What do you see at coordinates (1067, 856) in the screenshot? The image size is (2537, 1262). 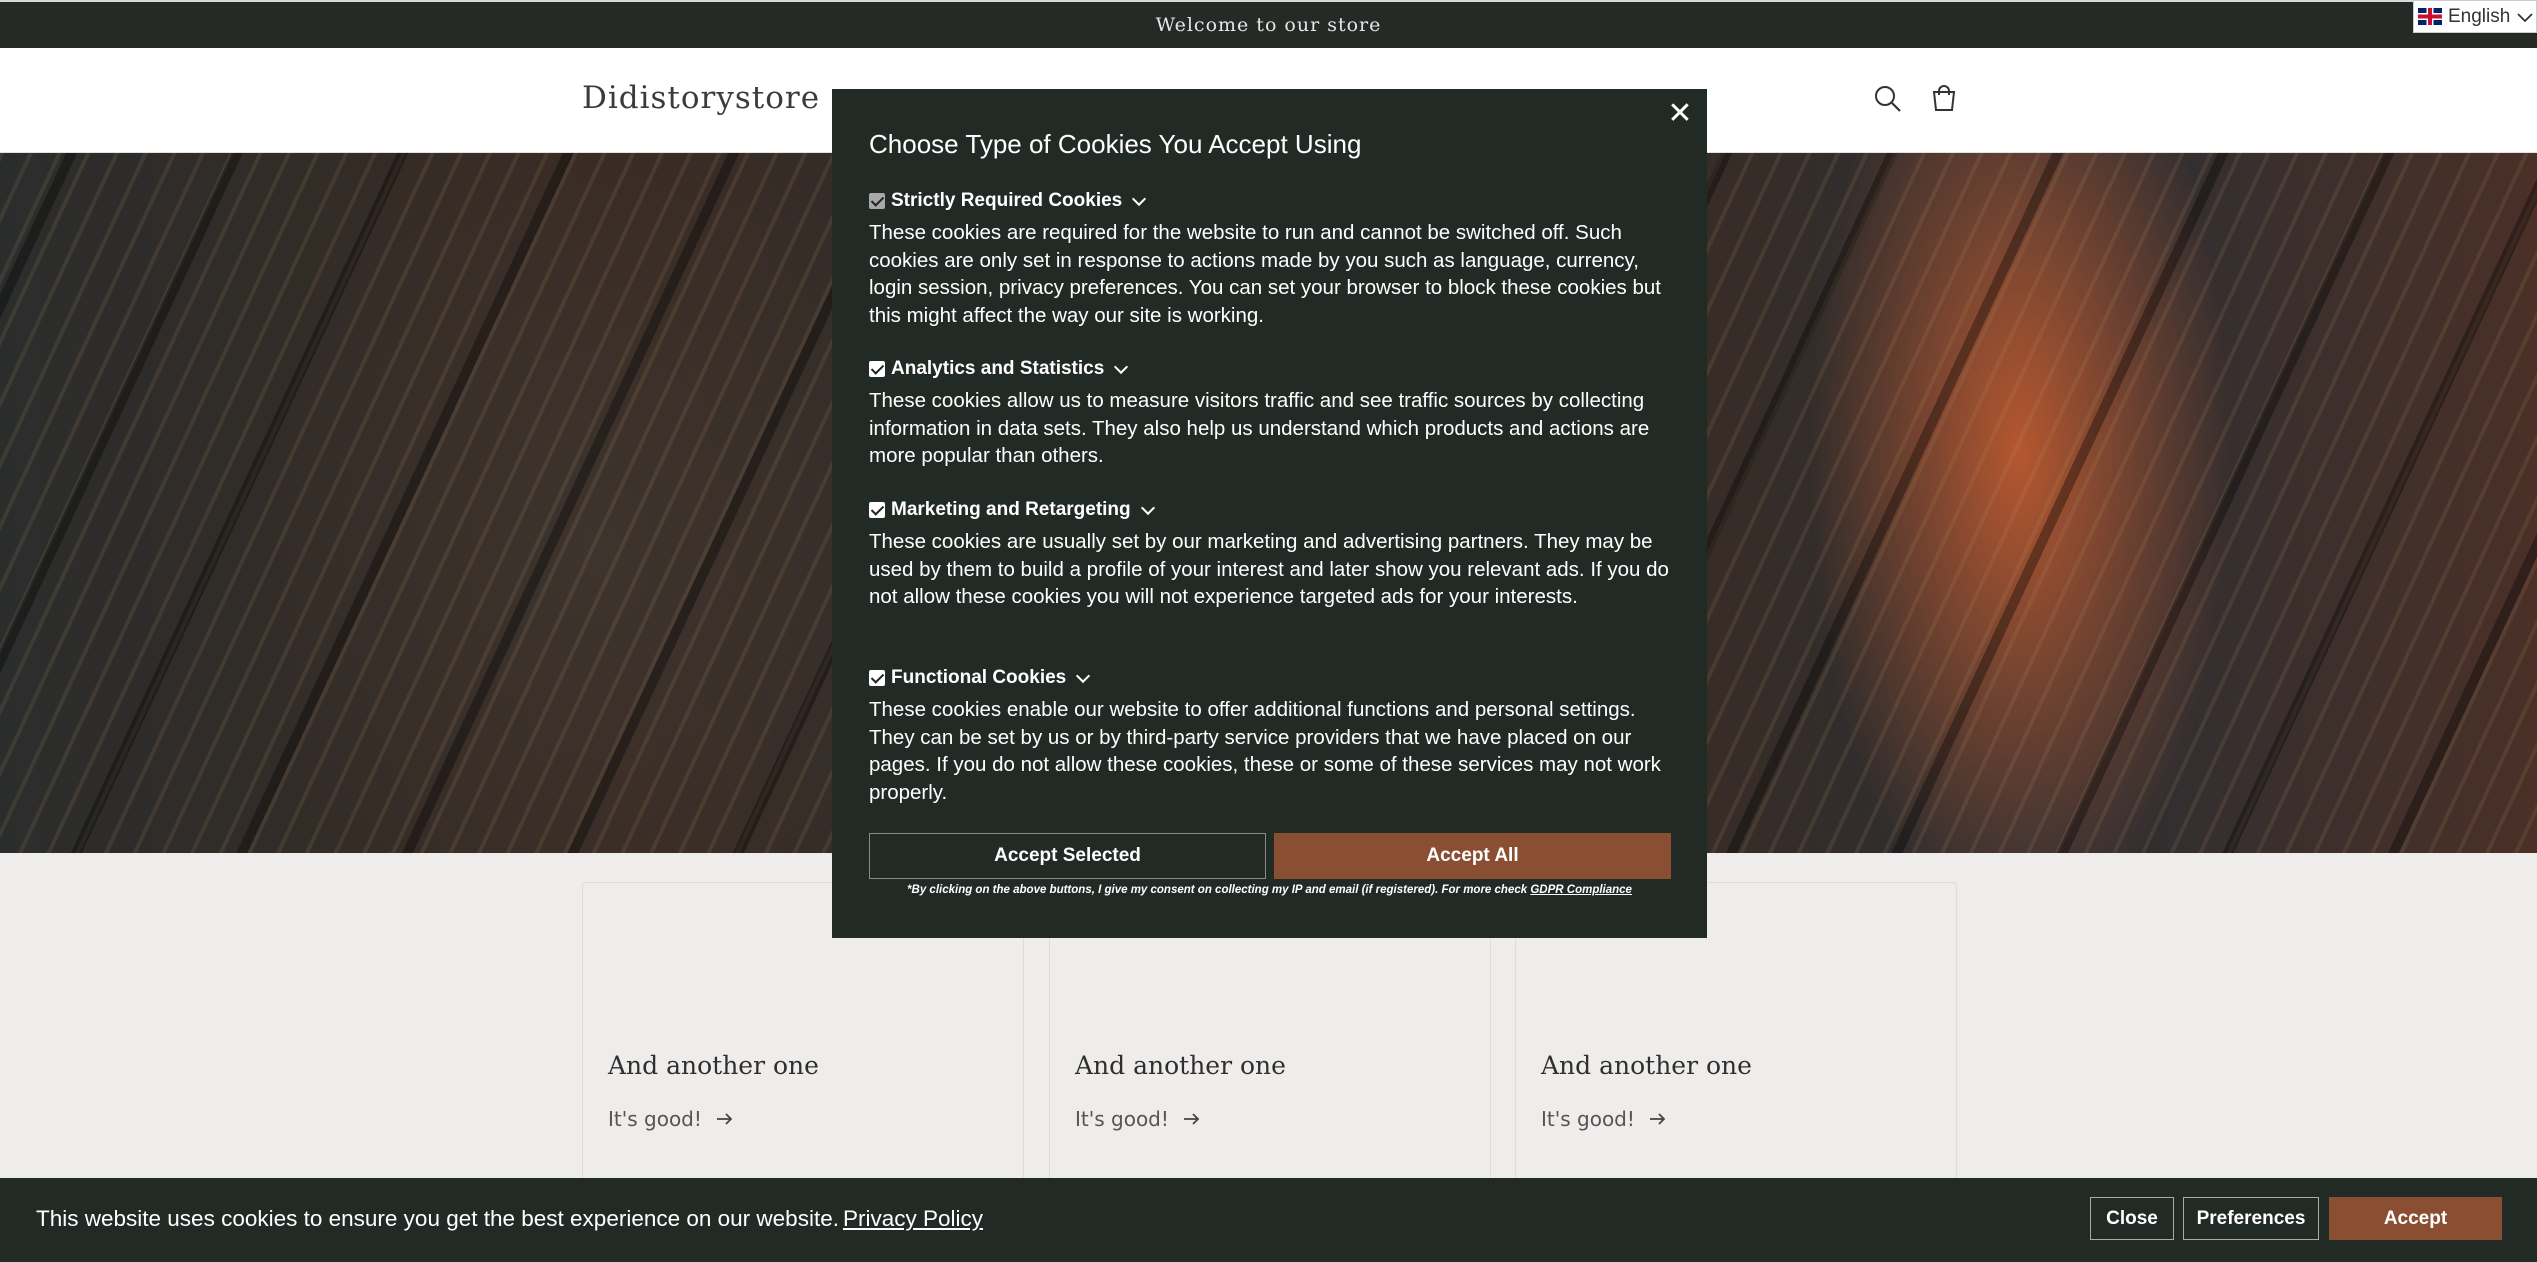 I see `accept-selected-button: Accept Selected` at bounding box center [1067, 856].